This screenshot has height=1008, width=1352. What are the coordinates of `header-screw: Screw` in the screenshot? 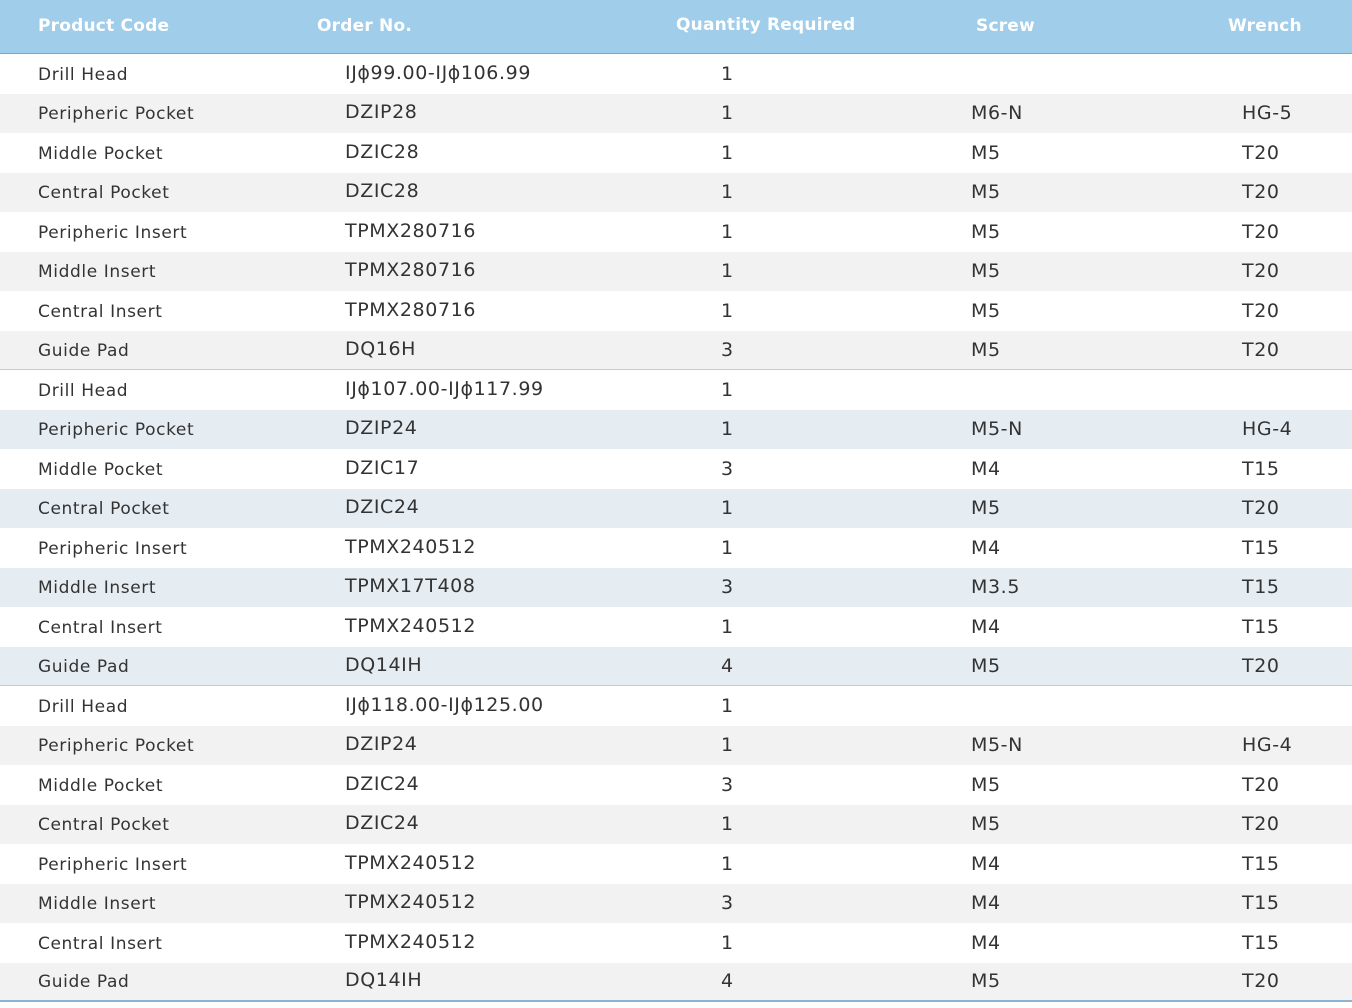 It's located at (1005, 26).